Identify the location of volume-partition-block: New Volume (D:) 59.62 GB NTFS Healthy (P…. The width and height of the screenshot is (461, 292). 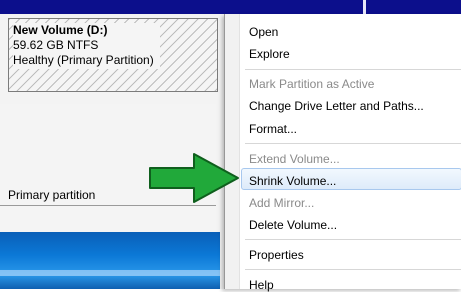
(113, 55).